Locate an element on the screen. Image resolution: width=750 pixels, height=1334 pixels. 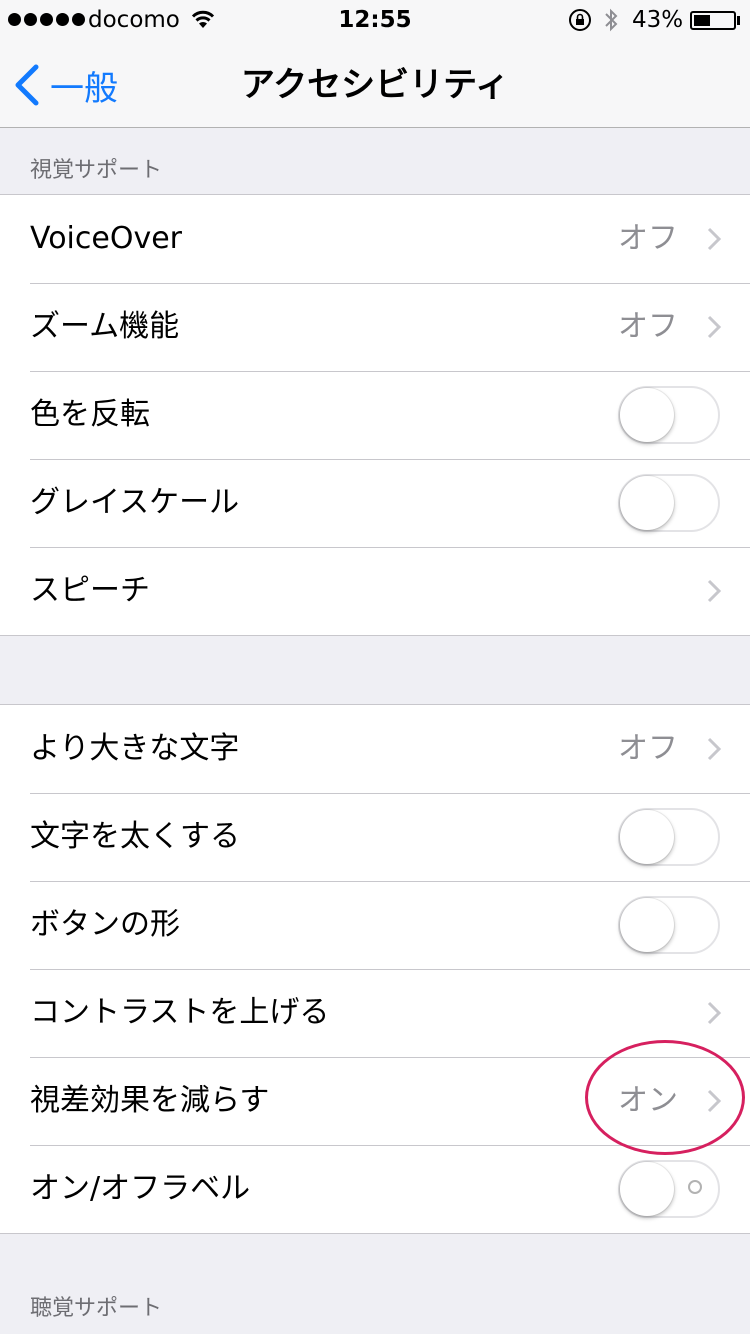
row-label: スピーチ is located at coordinates (90, 590).